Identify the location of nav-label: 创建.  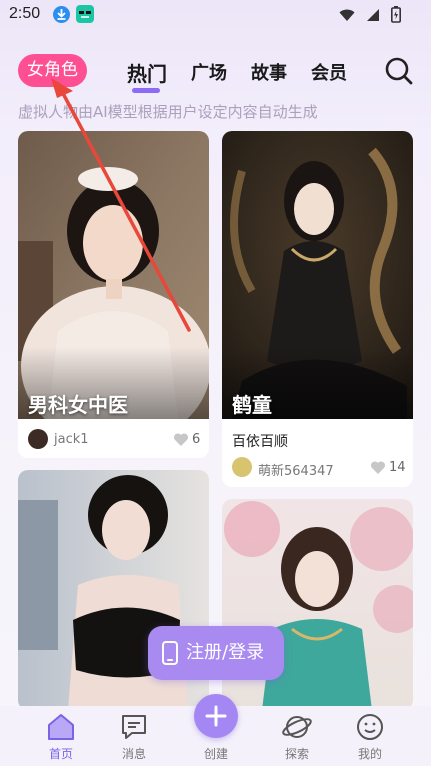
(215, 754).